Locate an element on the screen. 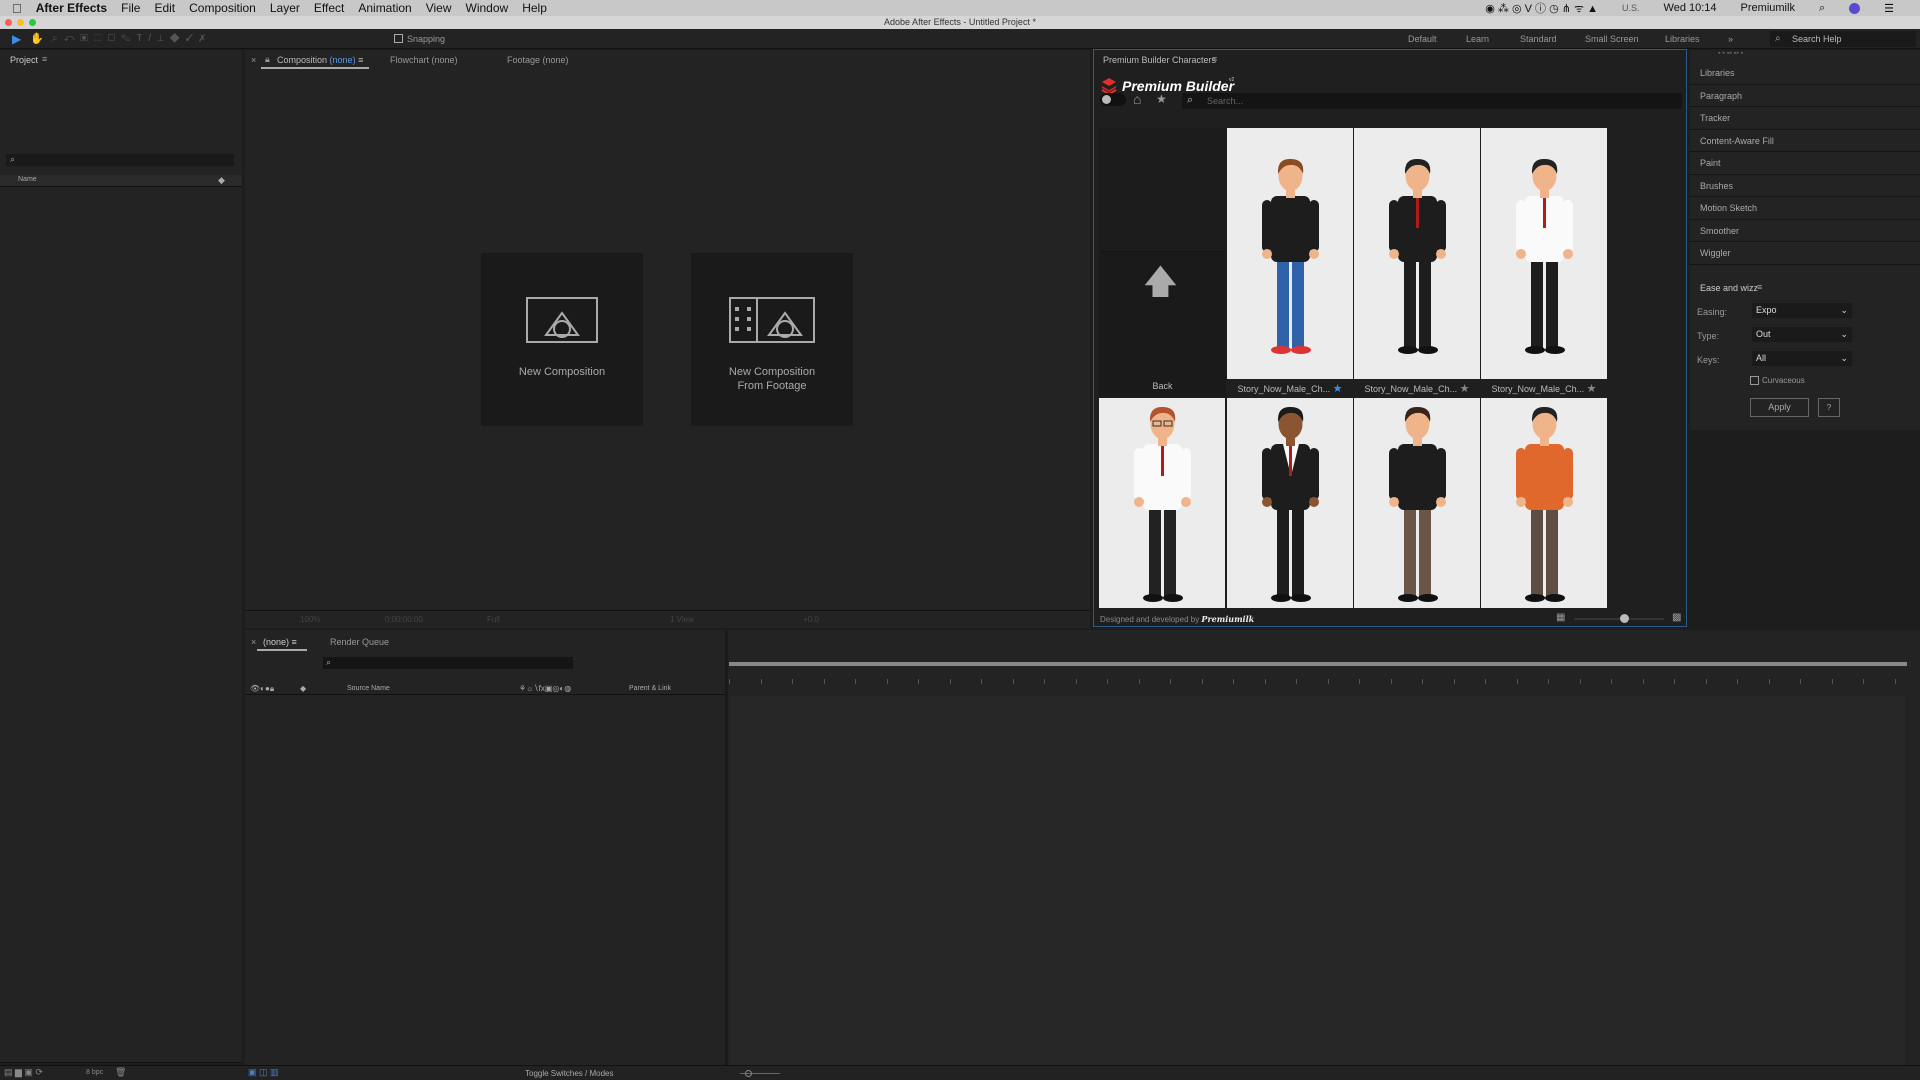 This screenshot has height=1080, width=1920. menu-effect: Effect is located at coordinates (329, 8).